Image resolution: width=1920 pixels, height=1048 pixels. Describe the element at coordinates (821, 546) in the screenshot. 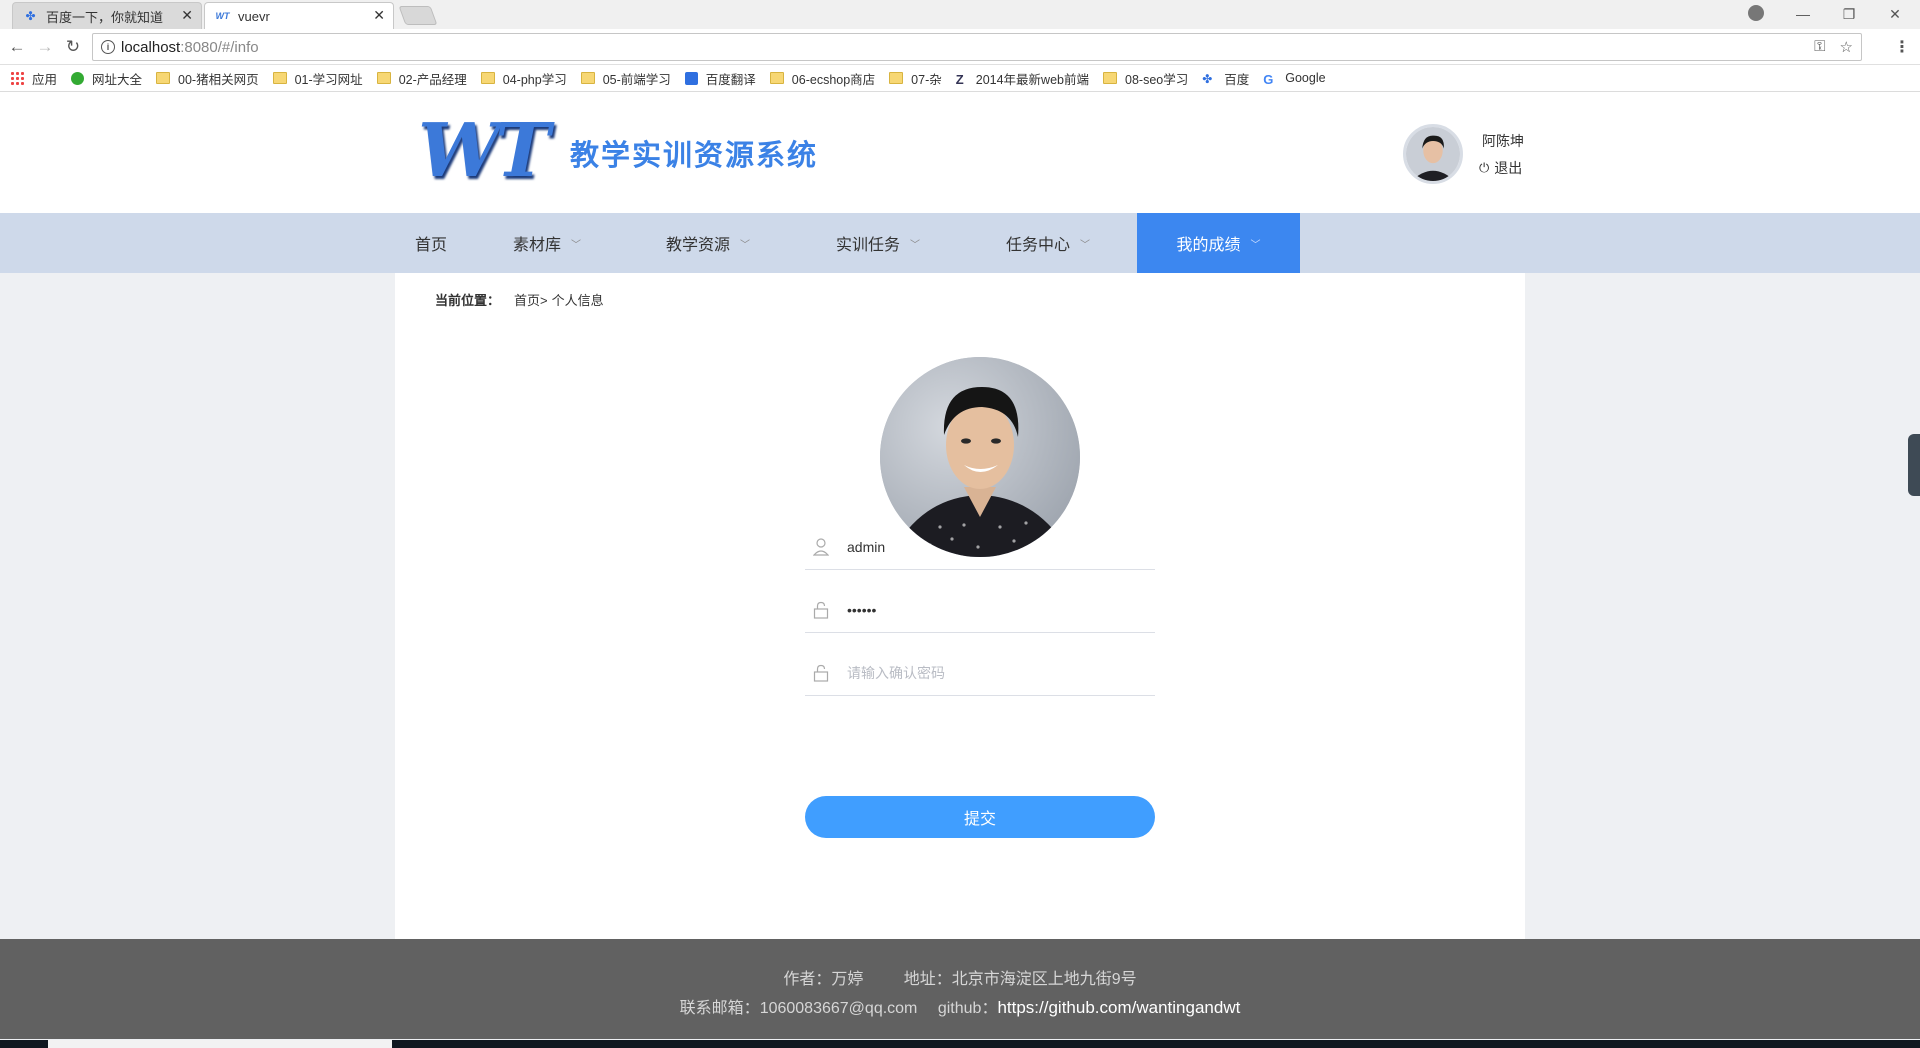

I see `user-icon` at that location.